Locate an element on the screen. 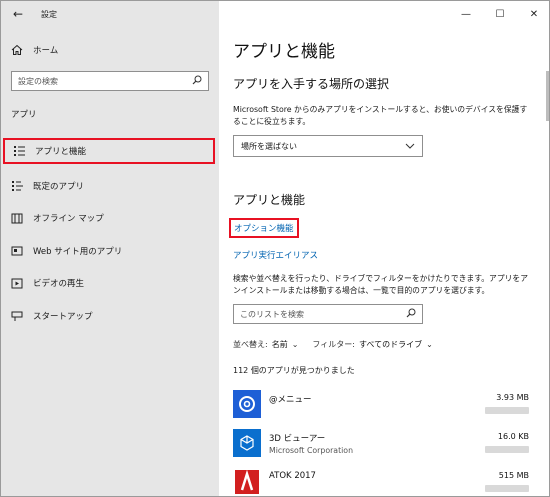 The image size is (550, 497). window-controls: — ☐ ✕ is located at coordinates (499, 14).